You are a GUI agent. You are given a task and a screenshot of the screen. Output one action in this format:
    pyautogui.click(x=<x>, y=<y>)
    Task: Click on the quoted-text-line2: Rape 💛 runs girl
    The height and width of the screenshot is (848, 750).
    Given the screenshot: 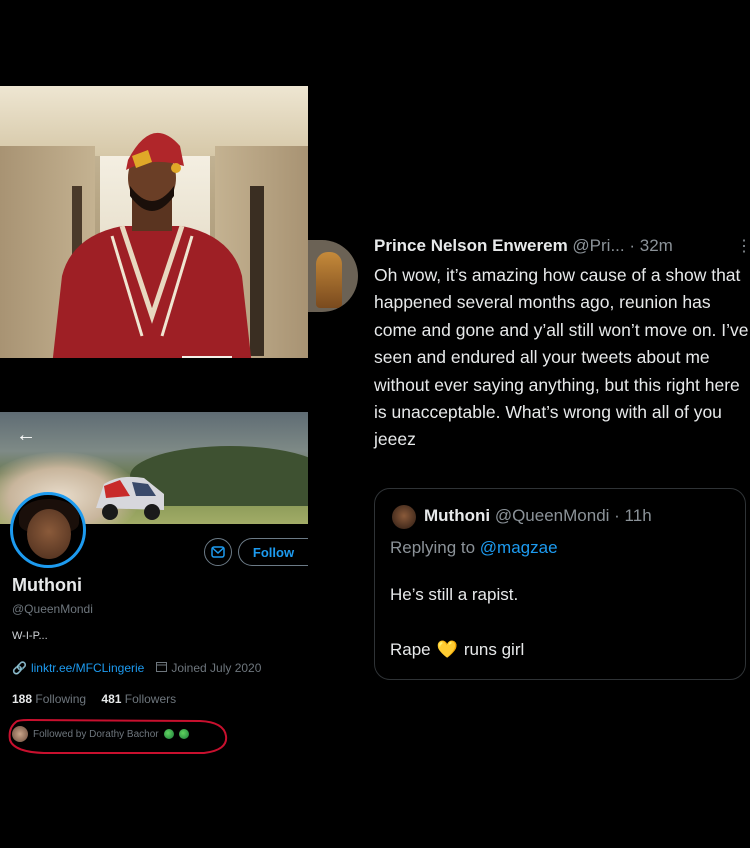 What is the action you would take?
    pyautogui.click(x=457, y=650)
    